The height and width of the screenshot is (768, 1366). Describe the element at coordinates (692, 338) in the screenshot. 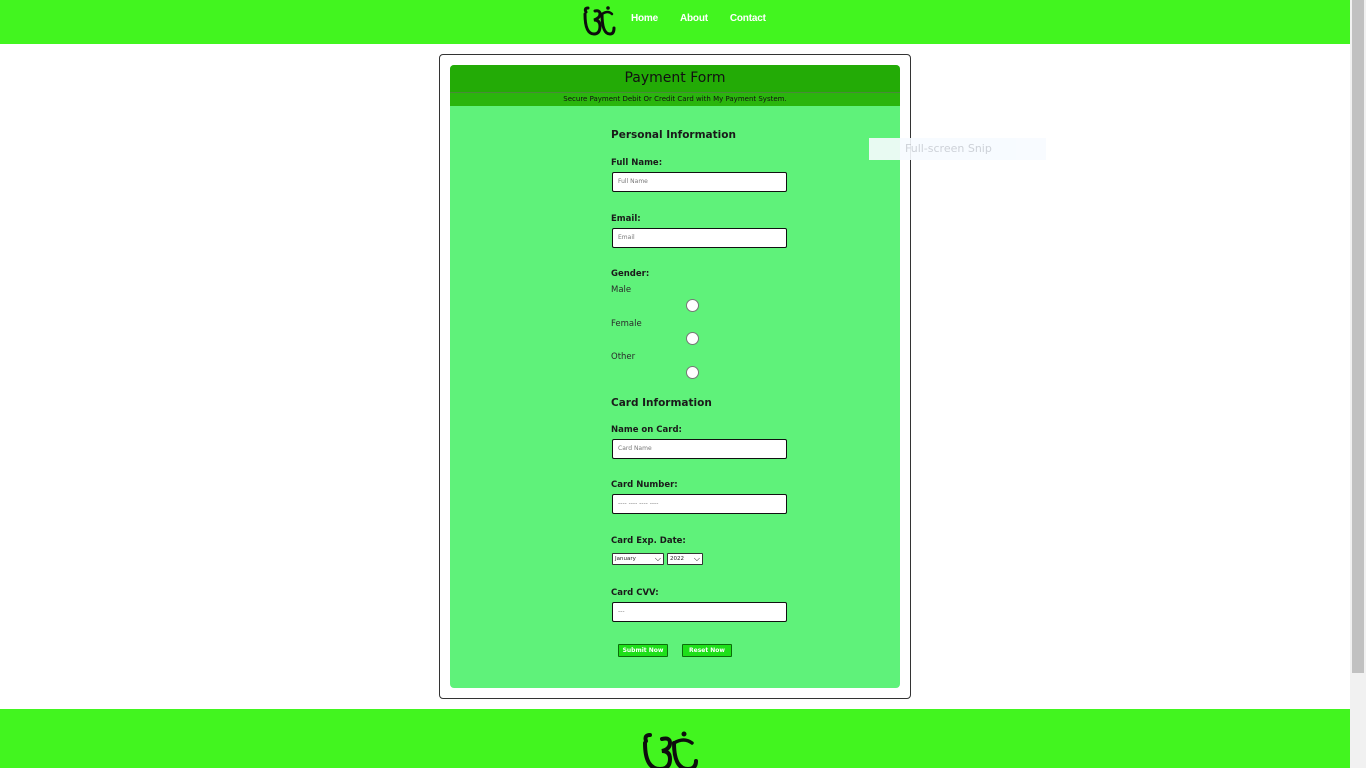

I see `gender-female-radio` at that location.